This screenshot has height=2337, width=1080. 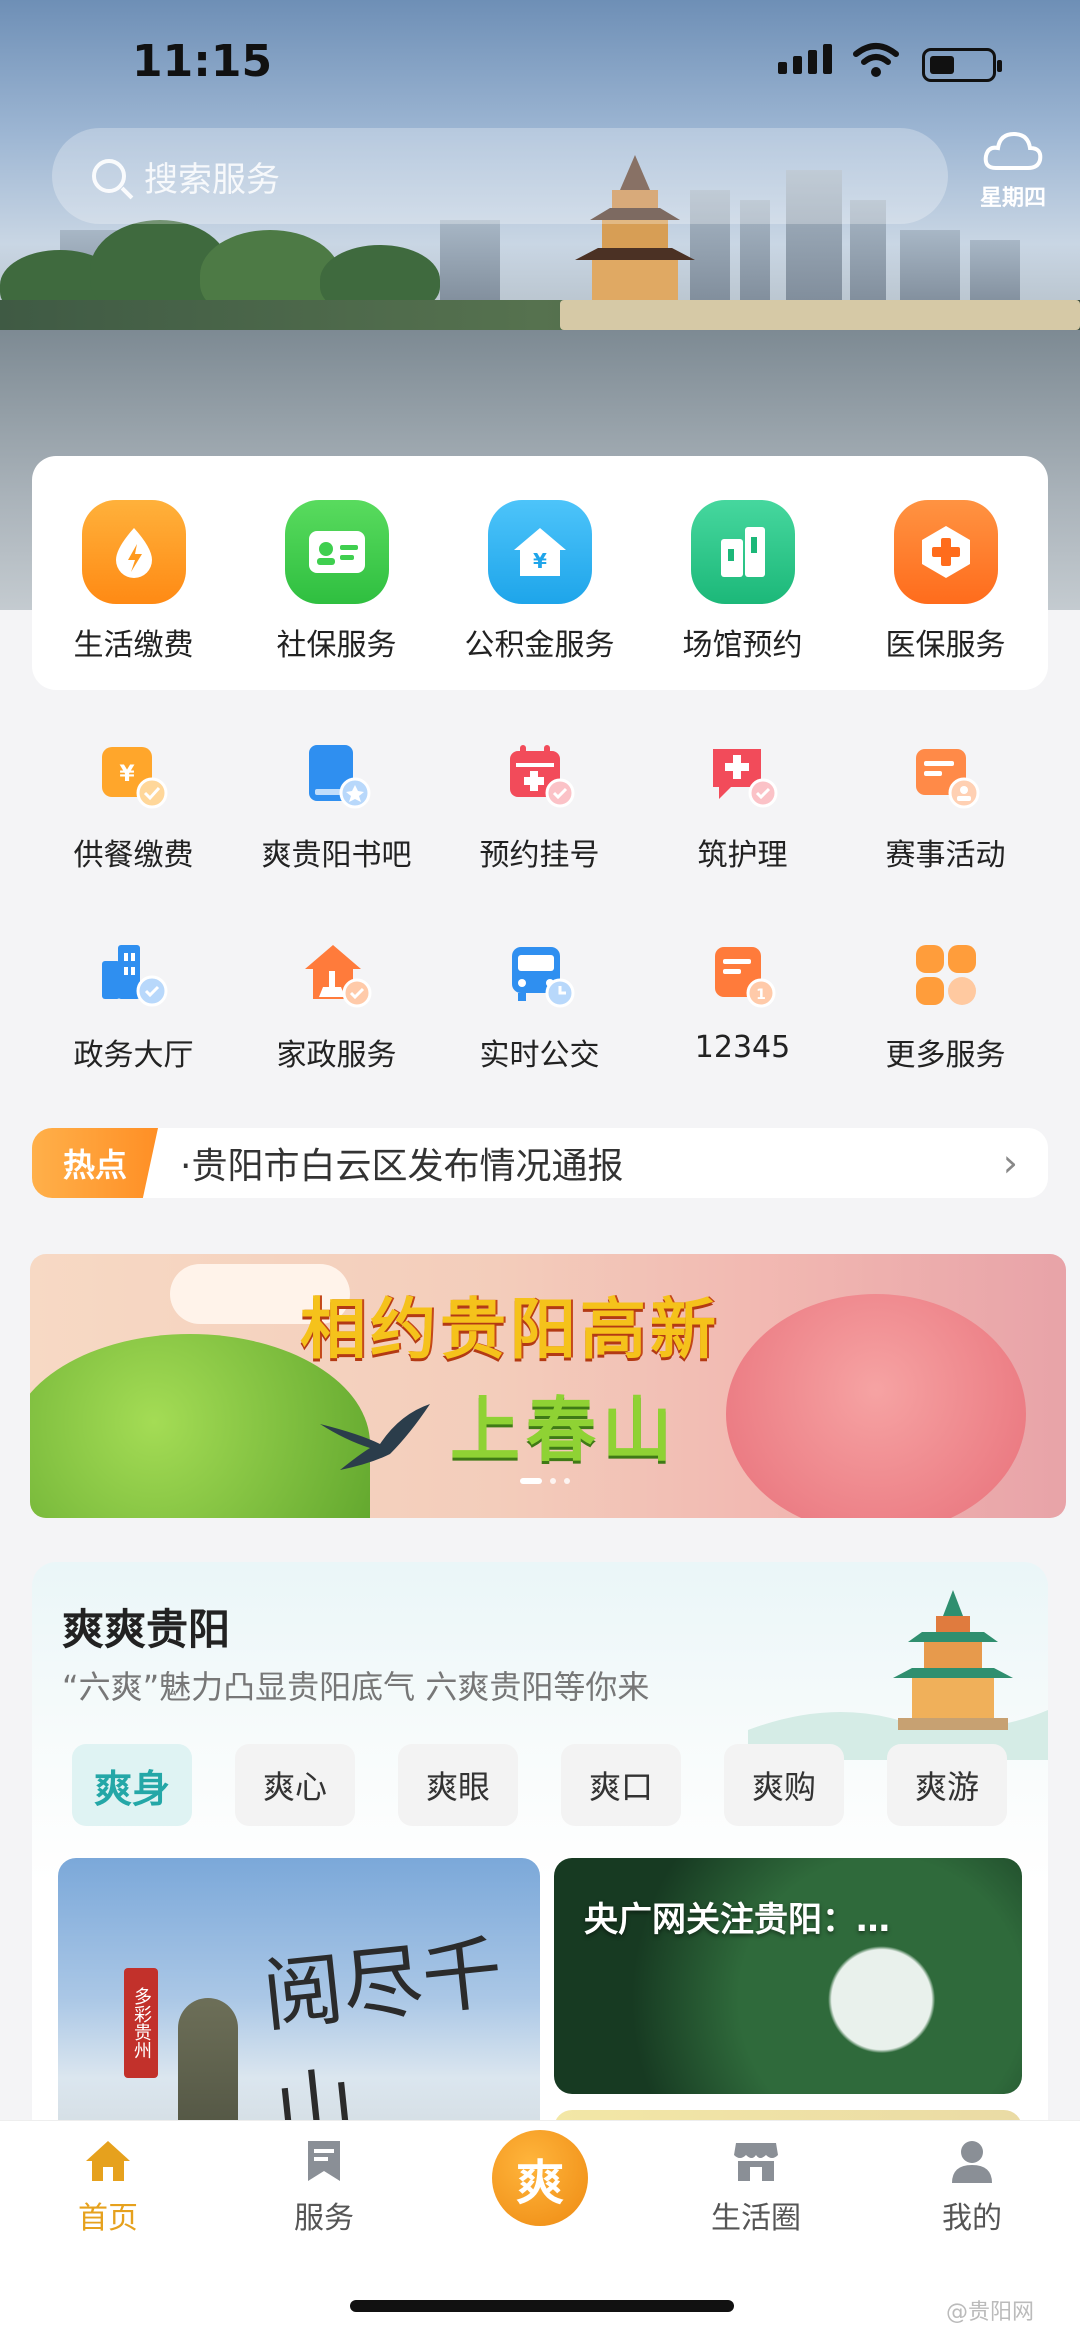 What do you see at coordinates (539, 645) in the screenshot?
I see `service-label: 公积金服务` at bounding box center [539, 645].